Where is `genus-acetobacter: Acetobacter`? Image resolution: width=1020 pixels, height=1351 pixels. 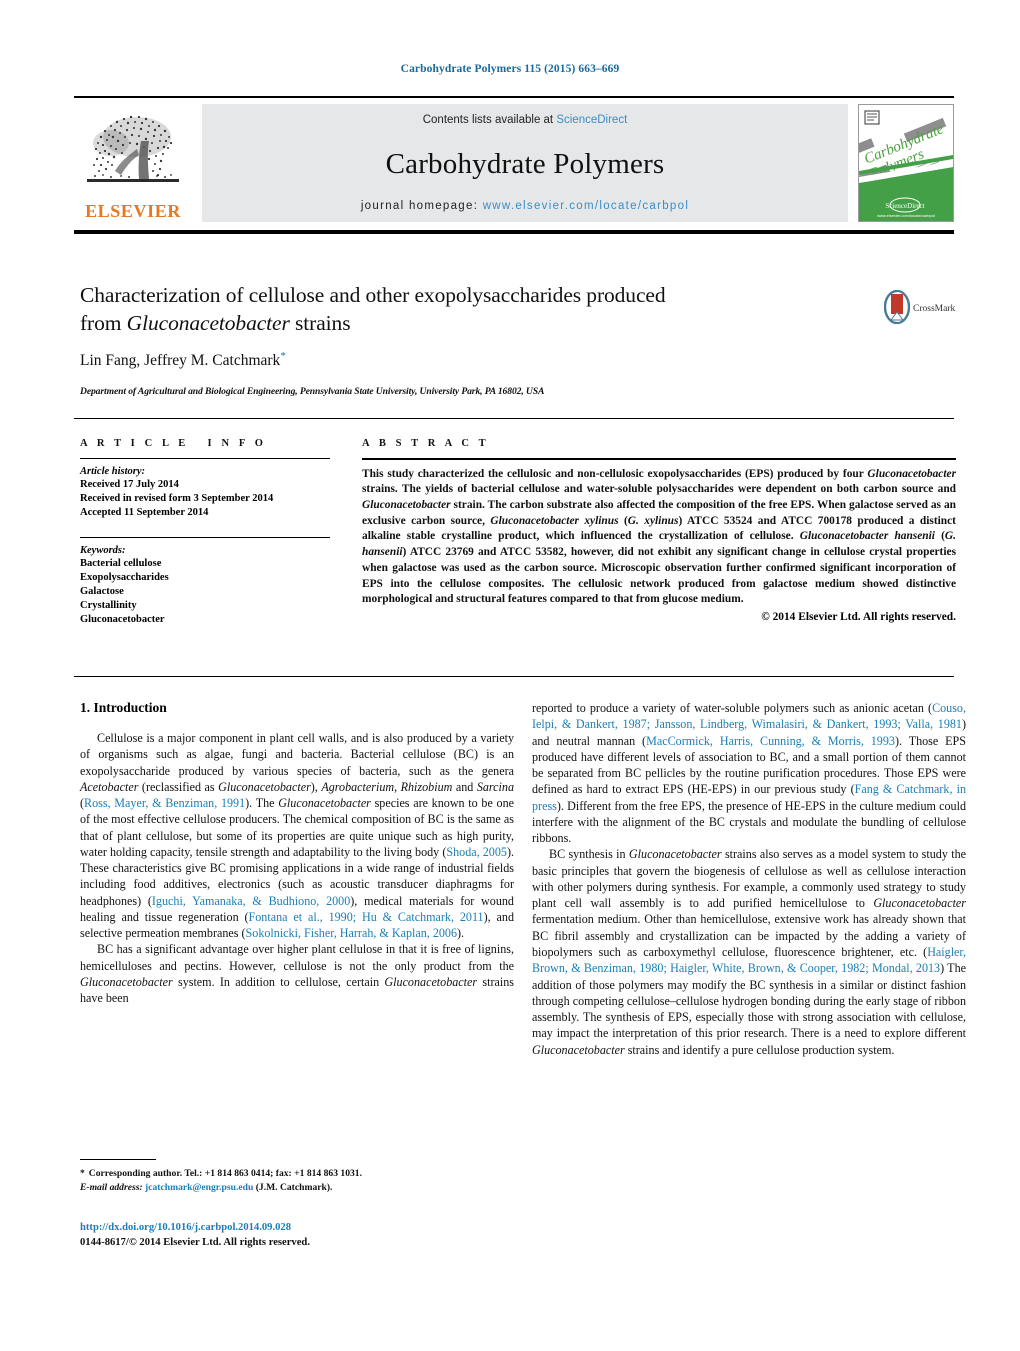 genus-acetobacter: Acetobacter is located at coordinates (109, 786).